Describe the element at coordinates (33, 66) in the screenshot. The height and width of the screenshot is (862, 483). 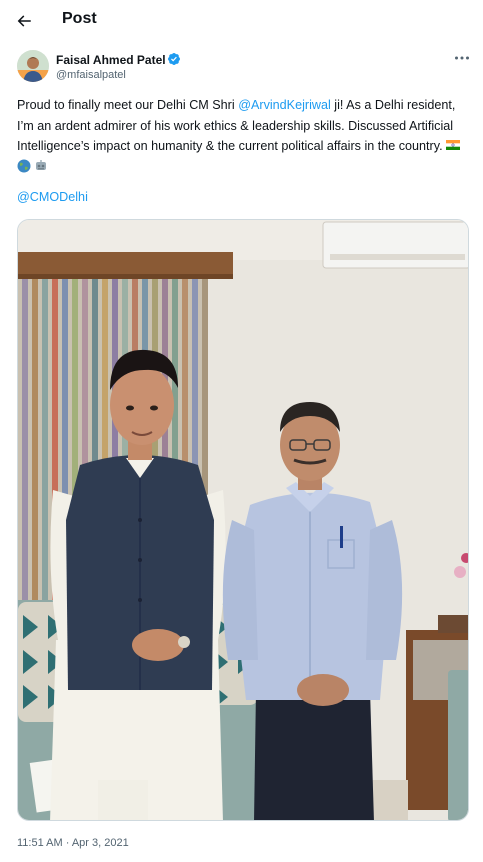
I see `avatar` at that location.